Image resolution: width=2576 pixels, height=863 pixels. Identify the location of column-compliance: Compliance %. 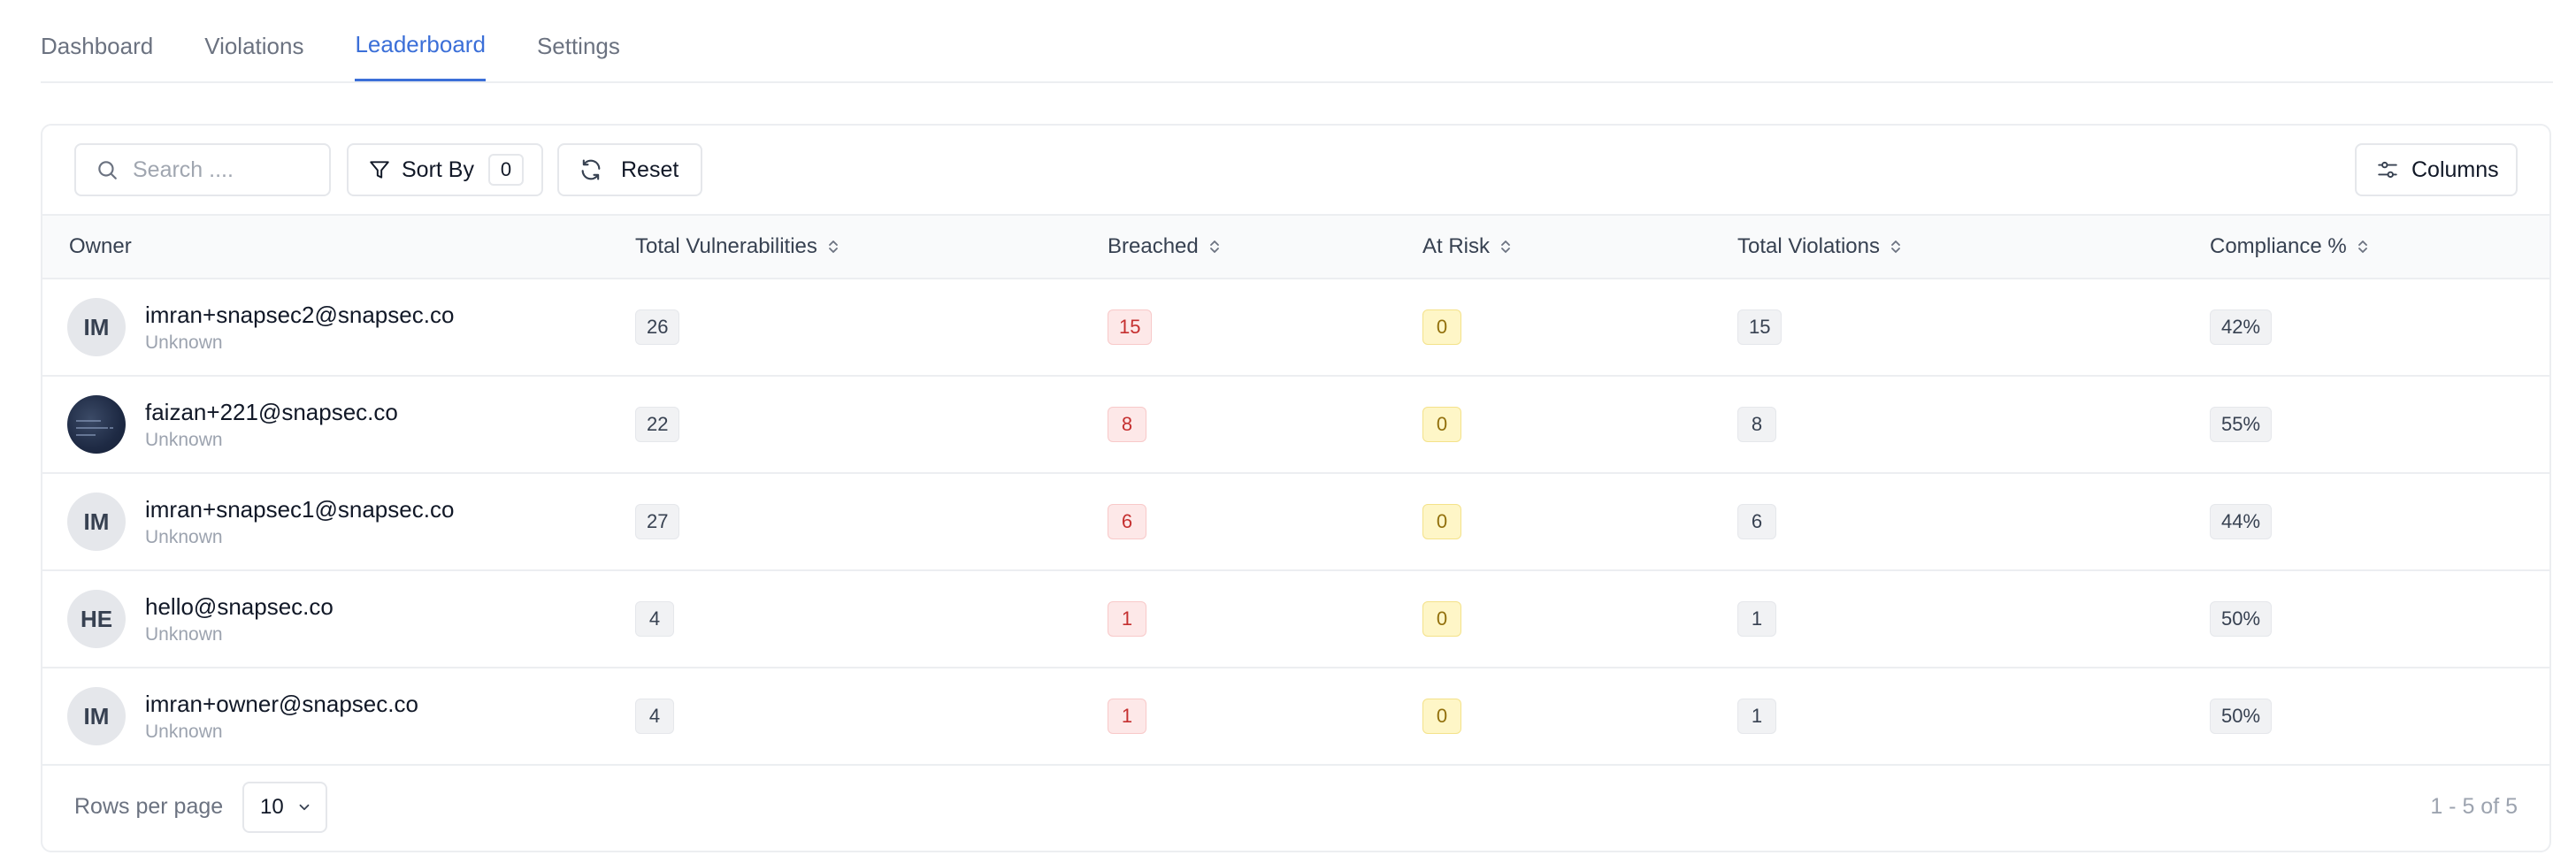
(2290, 247).